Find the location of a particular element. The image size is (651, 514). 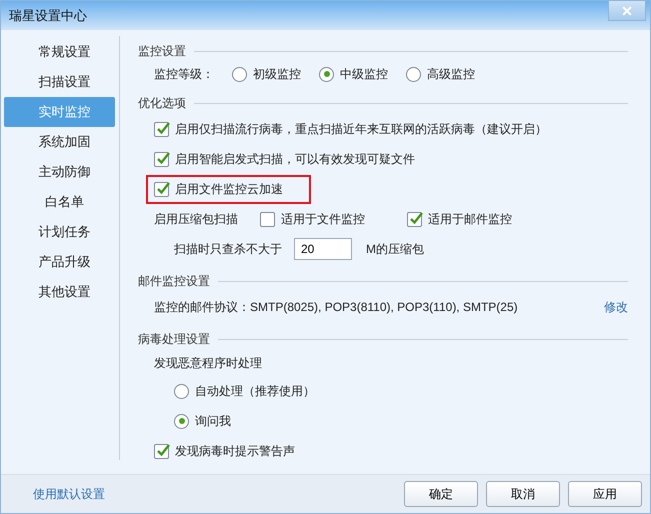

checkbox-label: 启用智能启发式扫描，可以有效发现可疑文件 is located at coordinates (295, 159).